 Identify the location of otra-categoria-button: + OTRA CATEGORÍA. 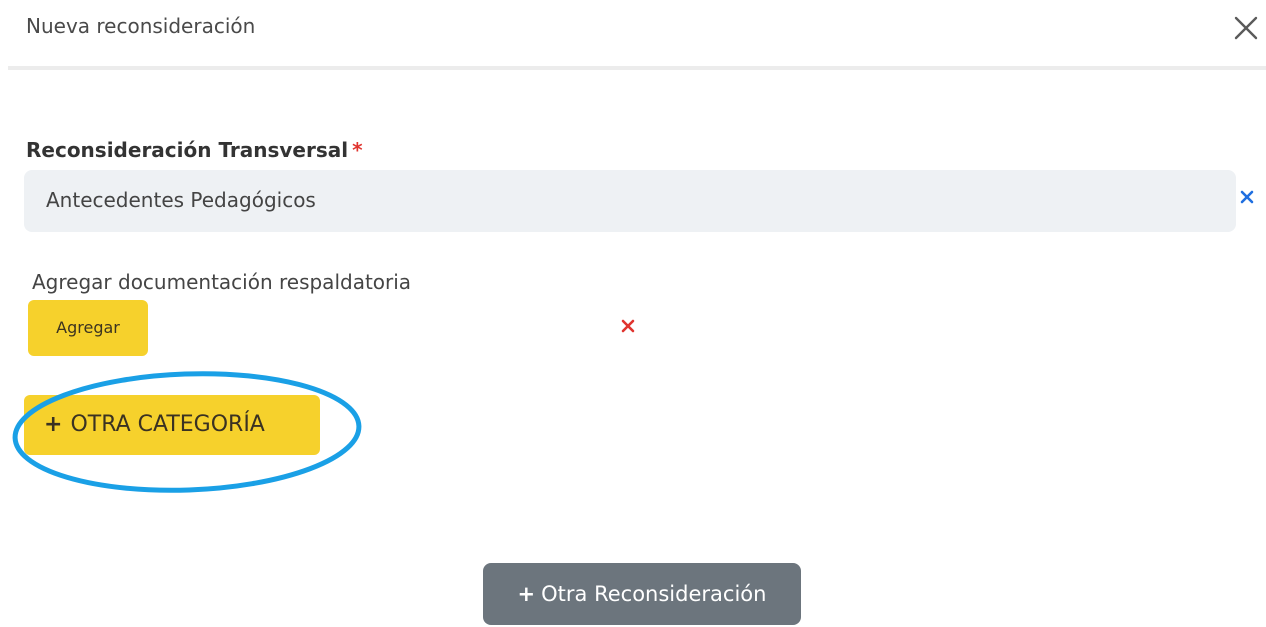
(172, 425).